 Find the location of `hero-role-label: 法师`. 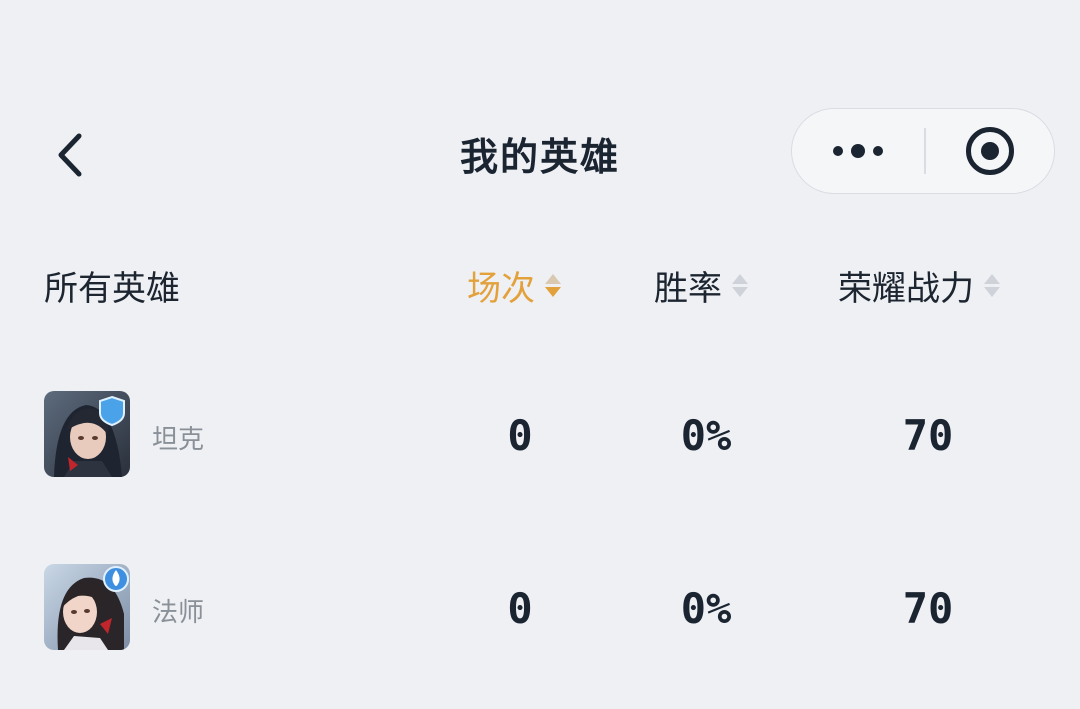

hero-role-label: 法师 is located at coordinates (178, 613).